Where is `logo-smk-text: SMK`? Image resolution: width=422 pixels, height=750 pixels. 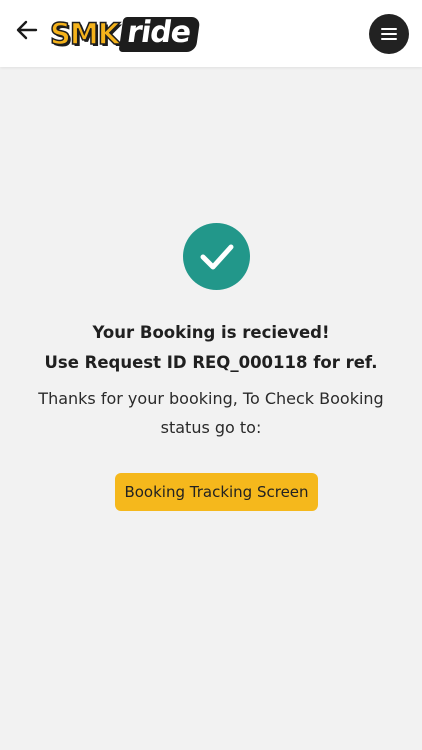 logo-smk-text: SMK is located at coordinates (85, 33).